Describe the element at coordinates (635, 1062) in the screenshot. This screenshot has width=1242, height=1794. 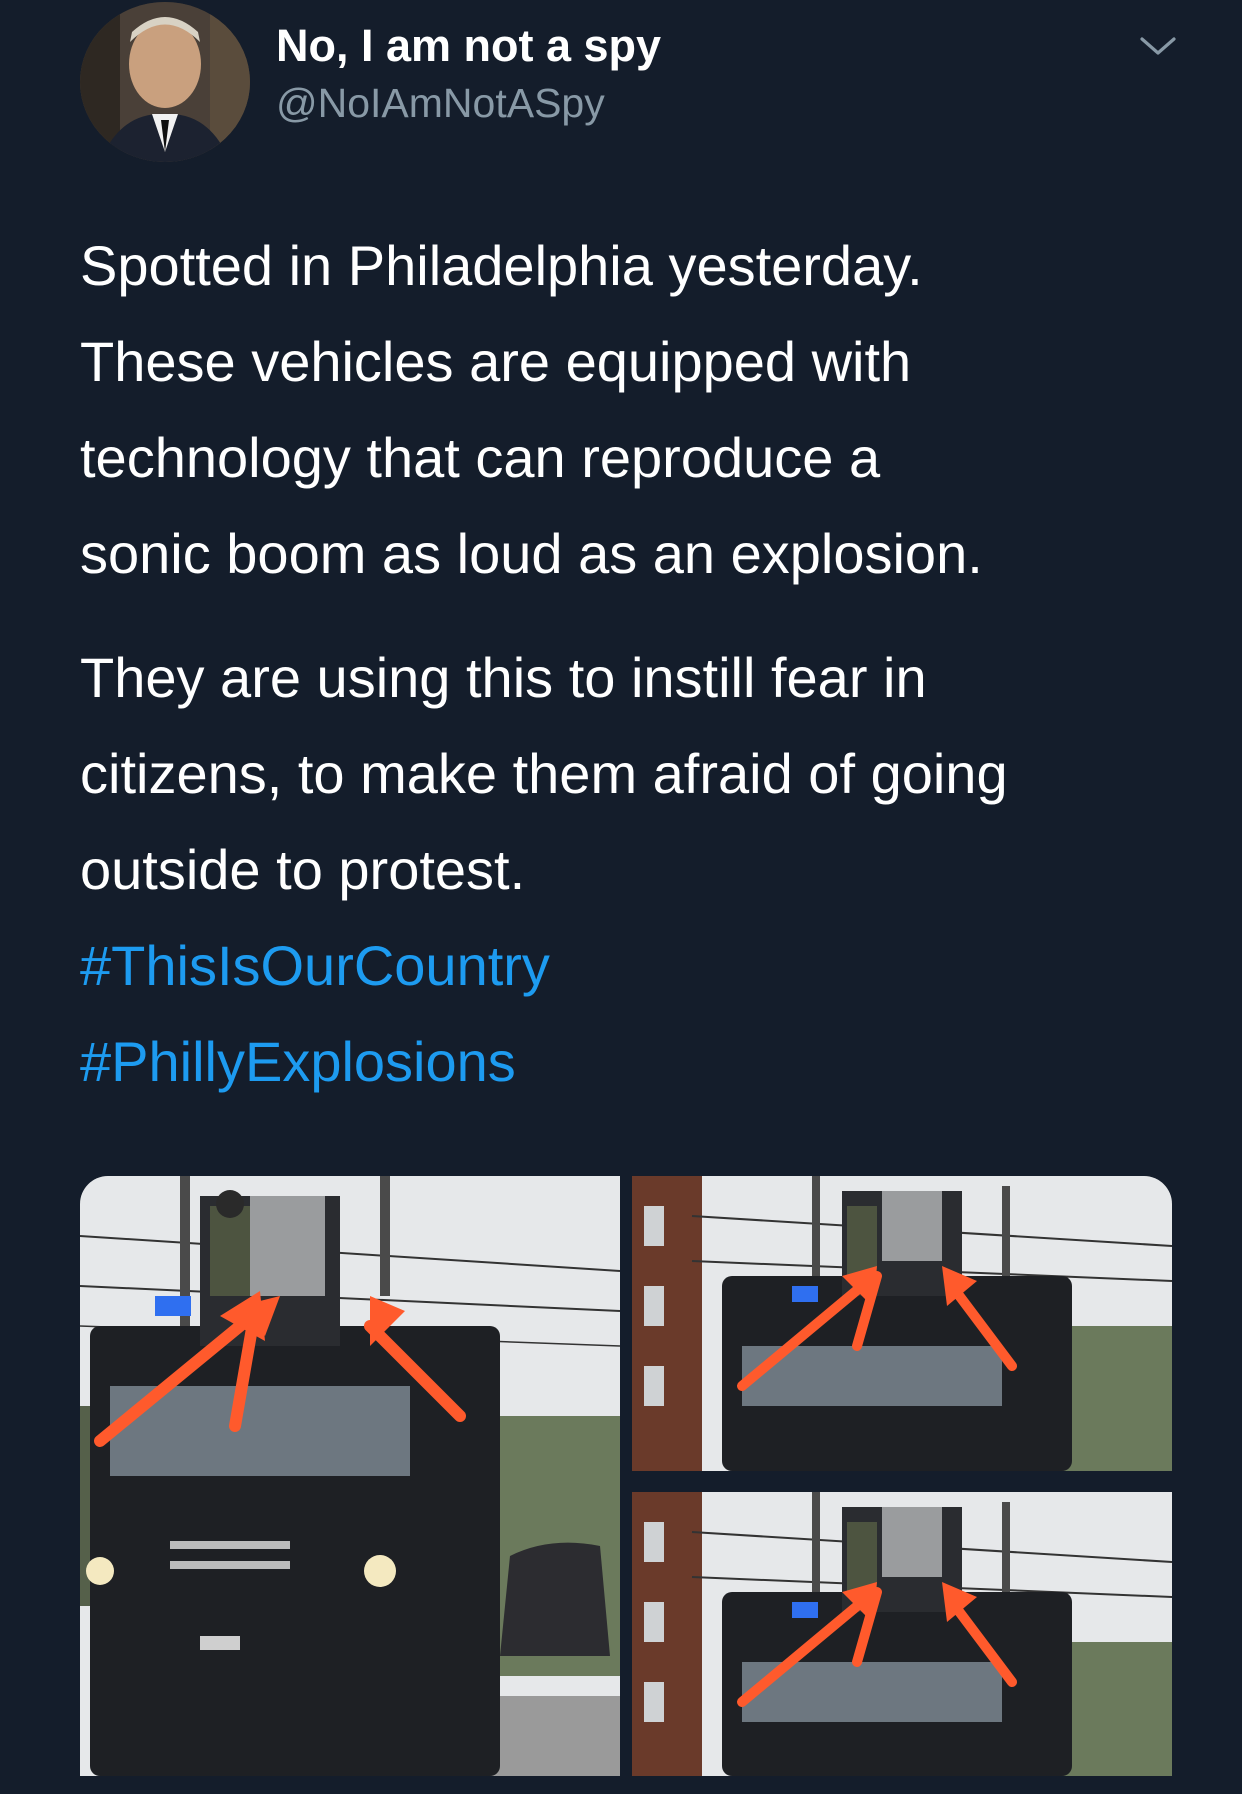
I see `hashtag-link: #PhillyExplosions` at that location.